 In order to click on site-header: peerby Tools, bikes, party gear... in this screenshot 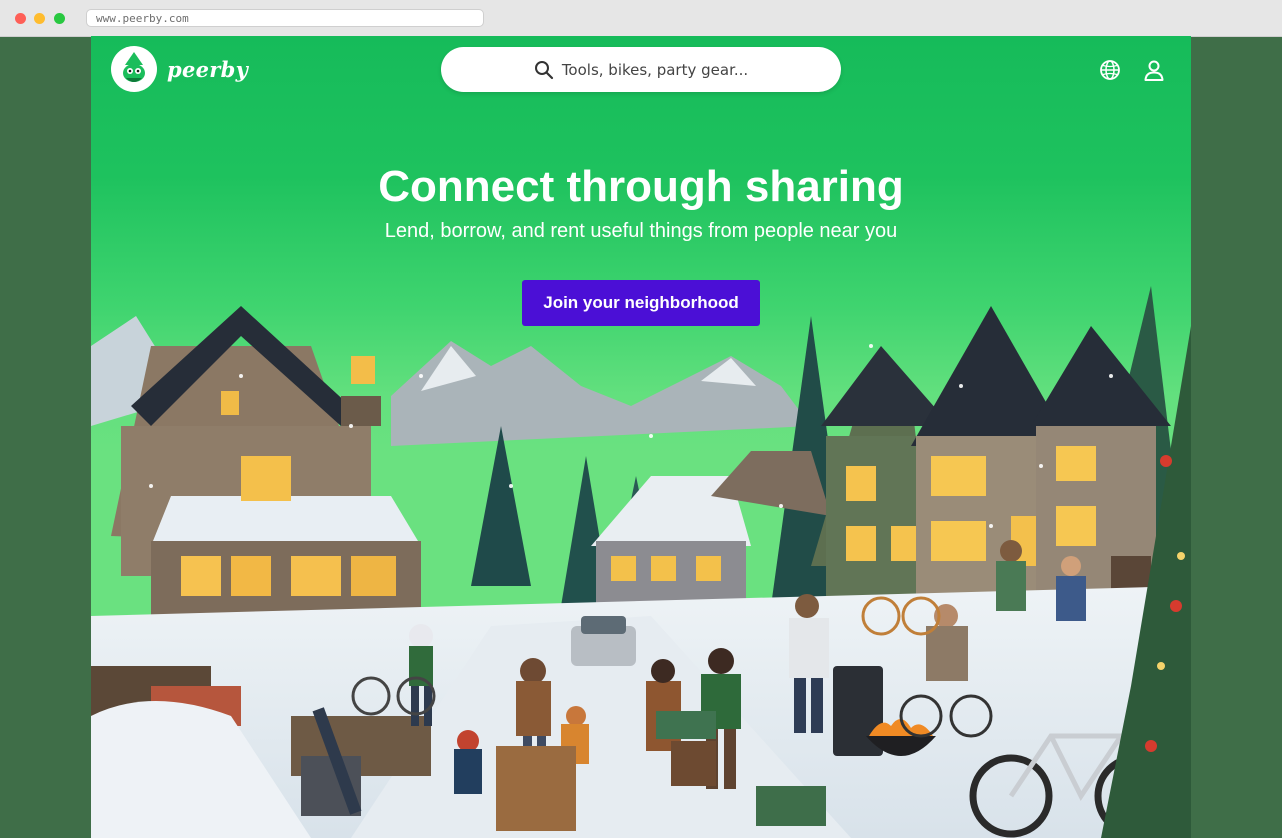, I will do `click(641, 71)`.